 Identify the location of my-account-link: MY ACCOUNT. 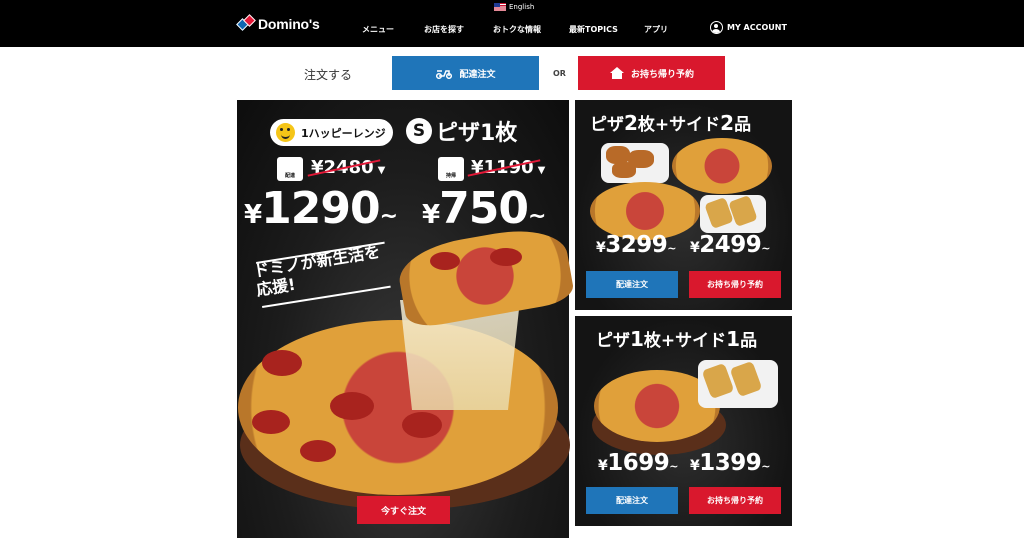
(748, 27).